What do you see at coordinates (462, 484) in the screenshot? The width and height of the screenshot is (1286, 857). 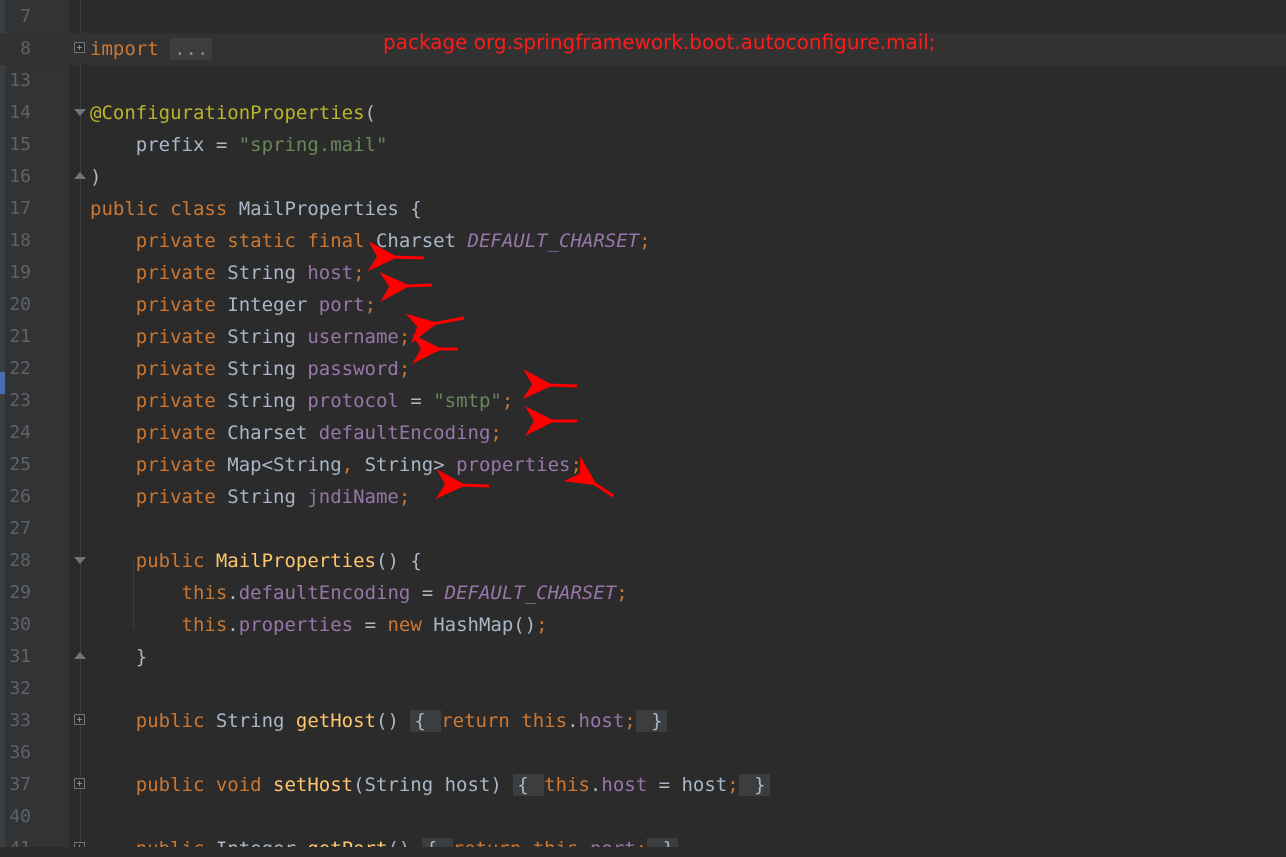 I see `arrow-jndi-name` at bounding box center [462, 484].